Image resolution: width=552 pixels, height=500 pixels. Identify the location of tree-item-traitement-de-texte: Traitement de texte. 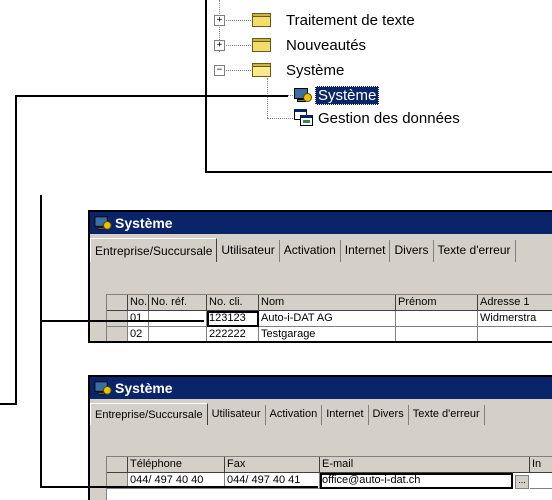
(333, 20).